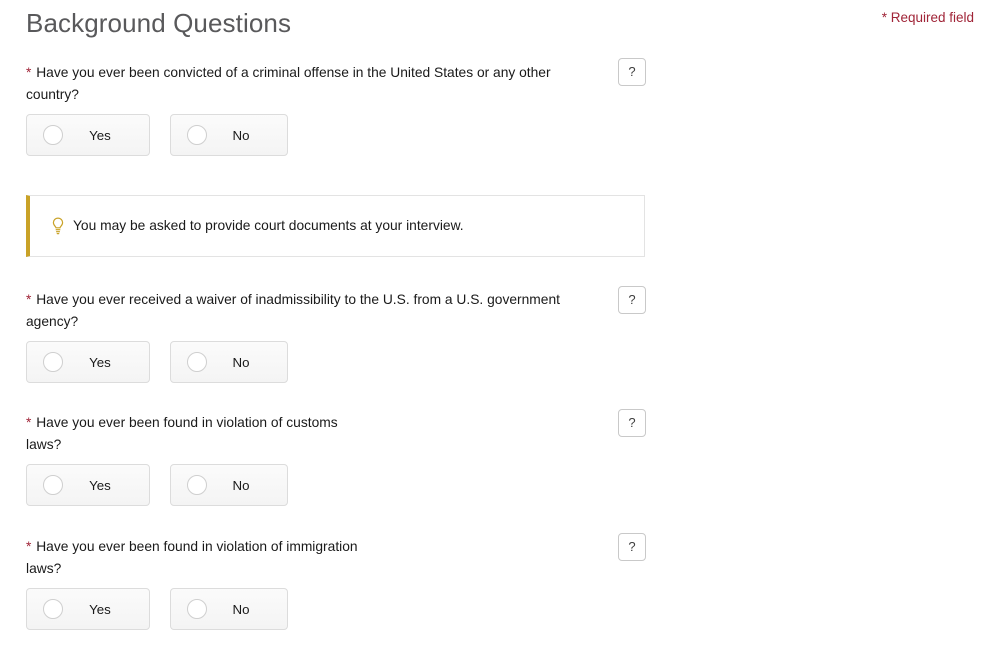  I want to click on radio-option-yes-4: Yes, so click(88, 609).